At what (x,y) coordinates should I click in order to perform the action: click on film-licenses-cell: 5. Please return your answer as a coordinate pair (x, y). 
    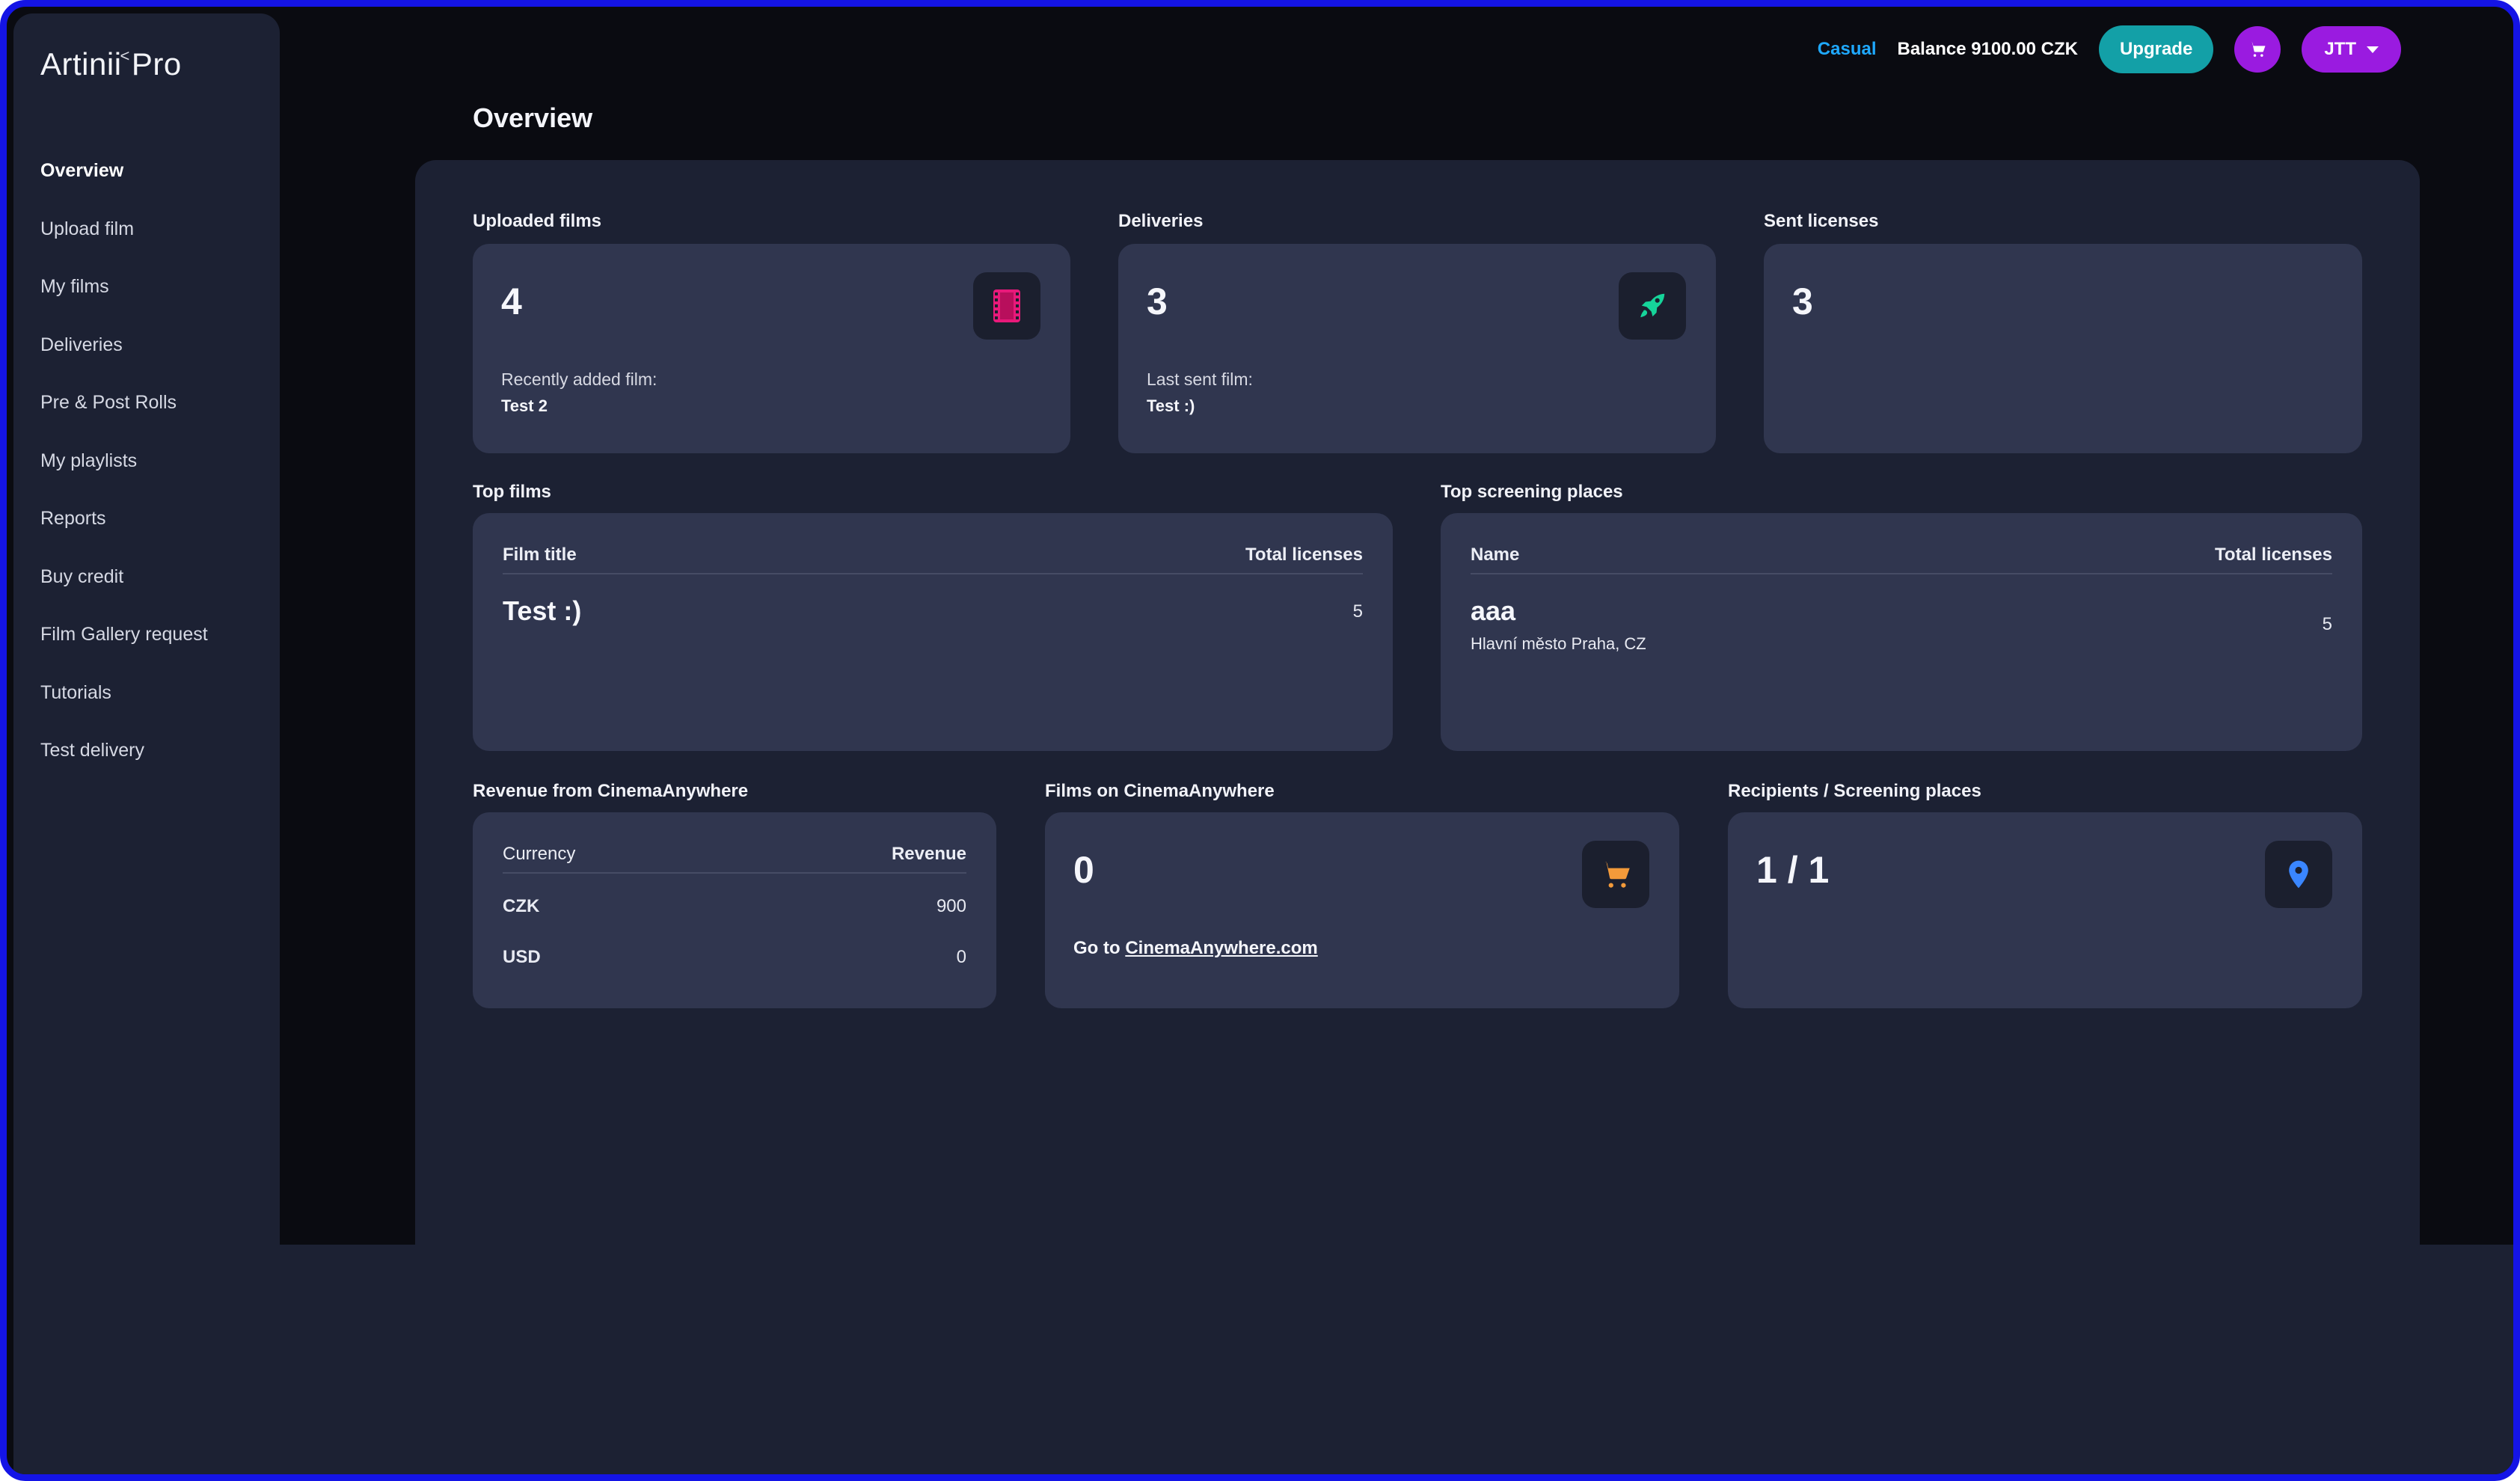
    Looking at the image, I should click on (1357, 611).